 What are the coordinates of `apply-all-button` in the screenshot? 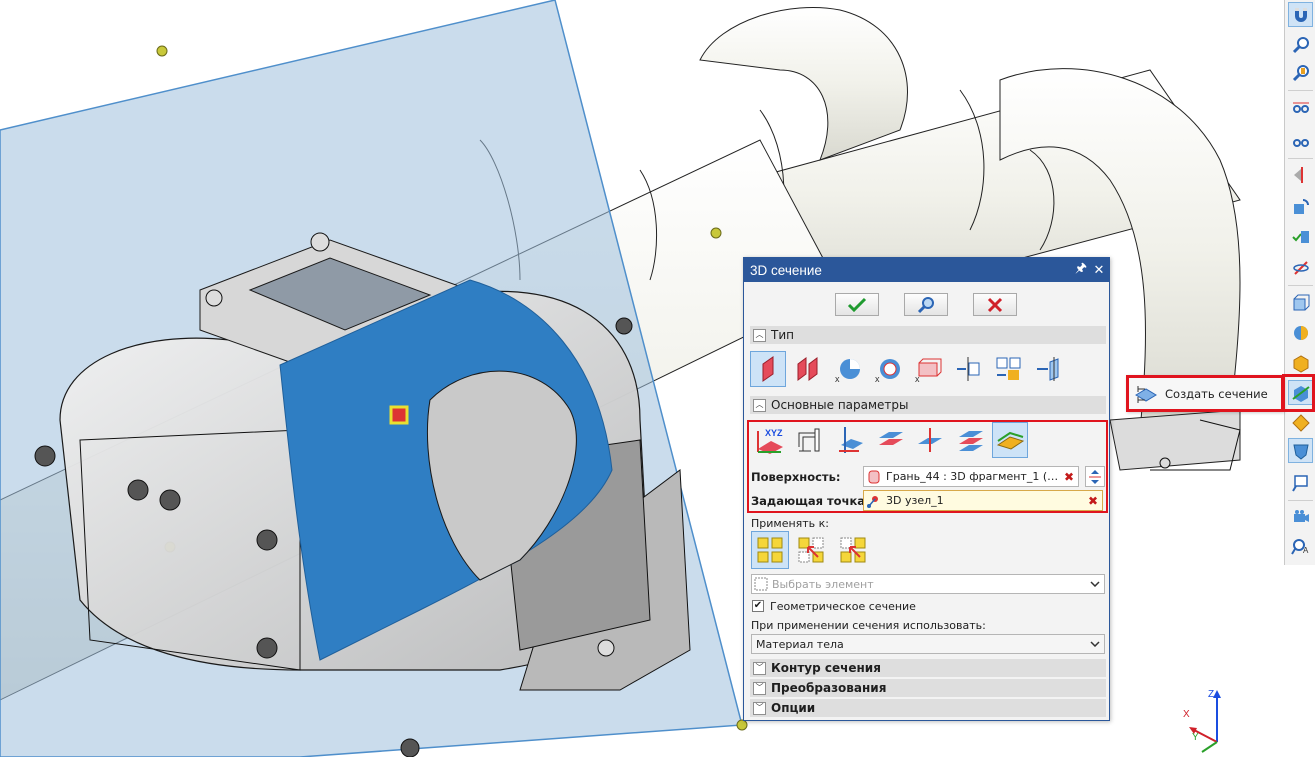 It's located at (770, 550).